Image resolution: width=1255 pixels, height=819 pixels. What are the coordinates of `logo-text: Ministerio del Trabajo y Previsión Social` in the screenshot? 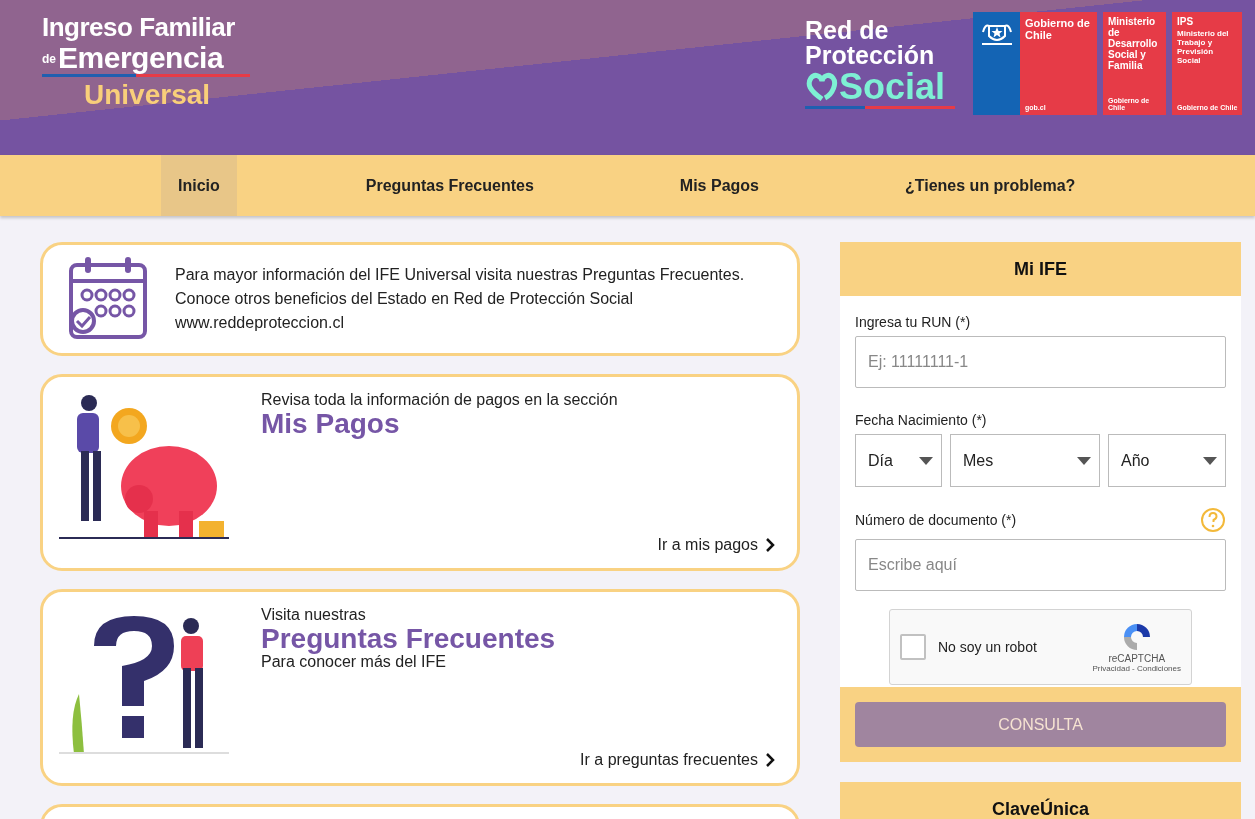 It's located at (1203, 47).